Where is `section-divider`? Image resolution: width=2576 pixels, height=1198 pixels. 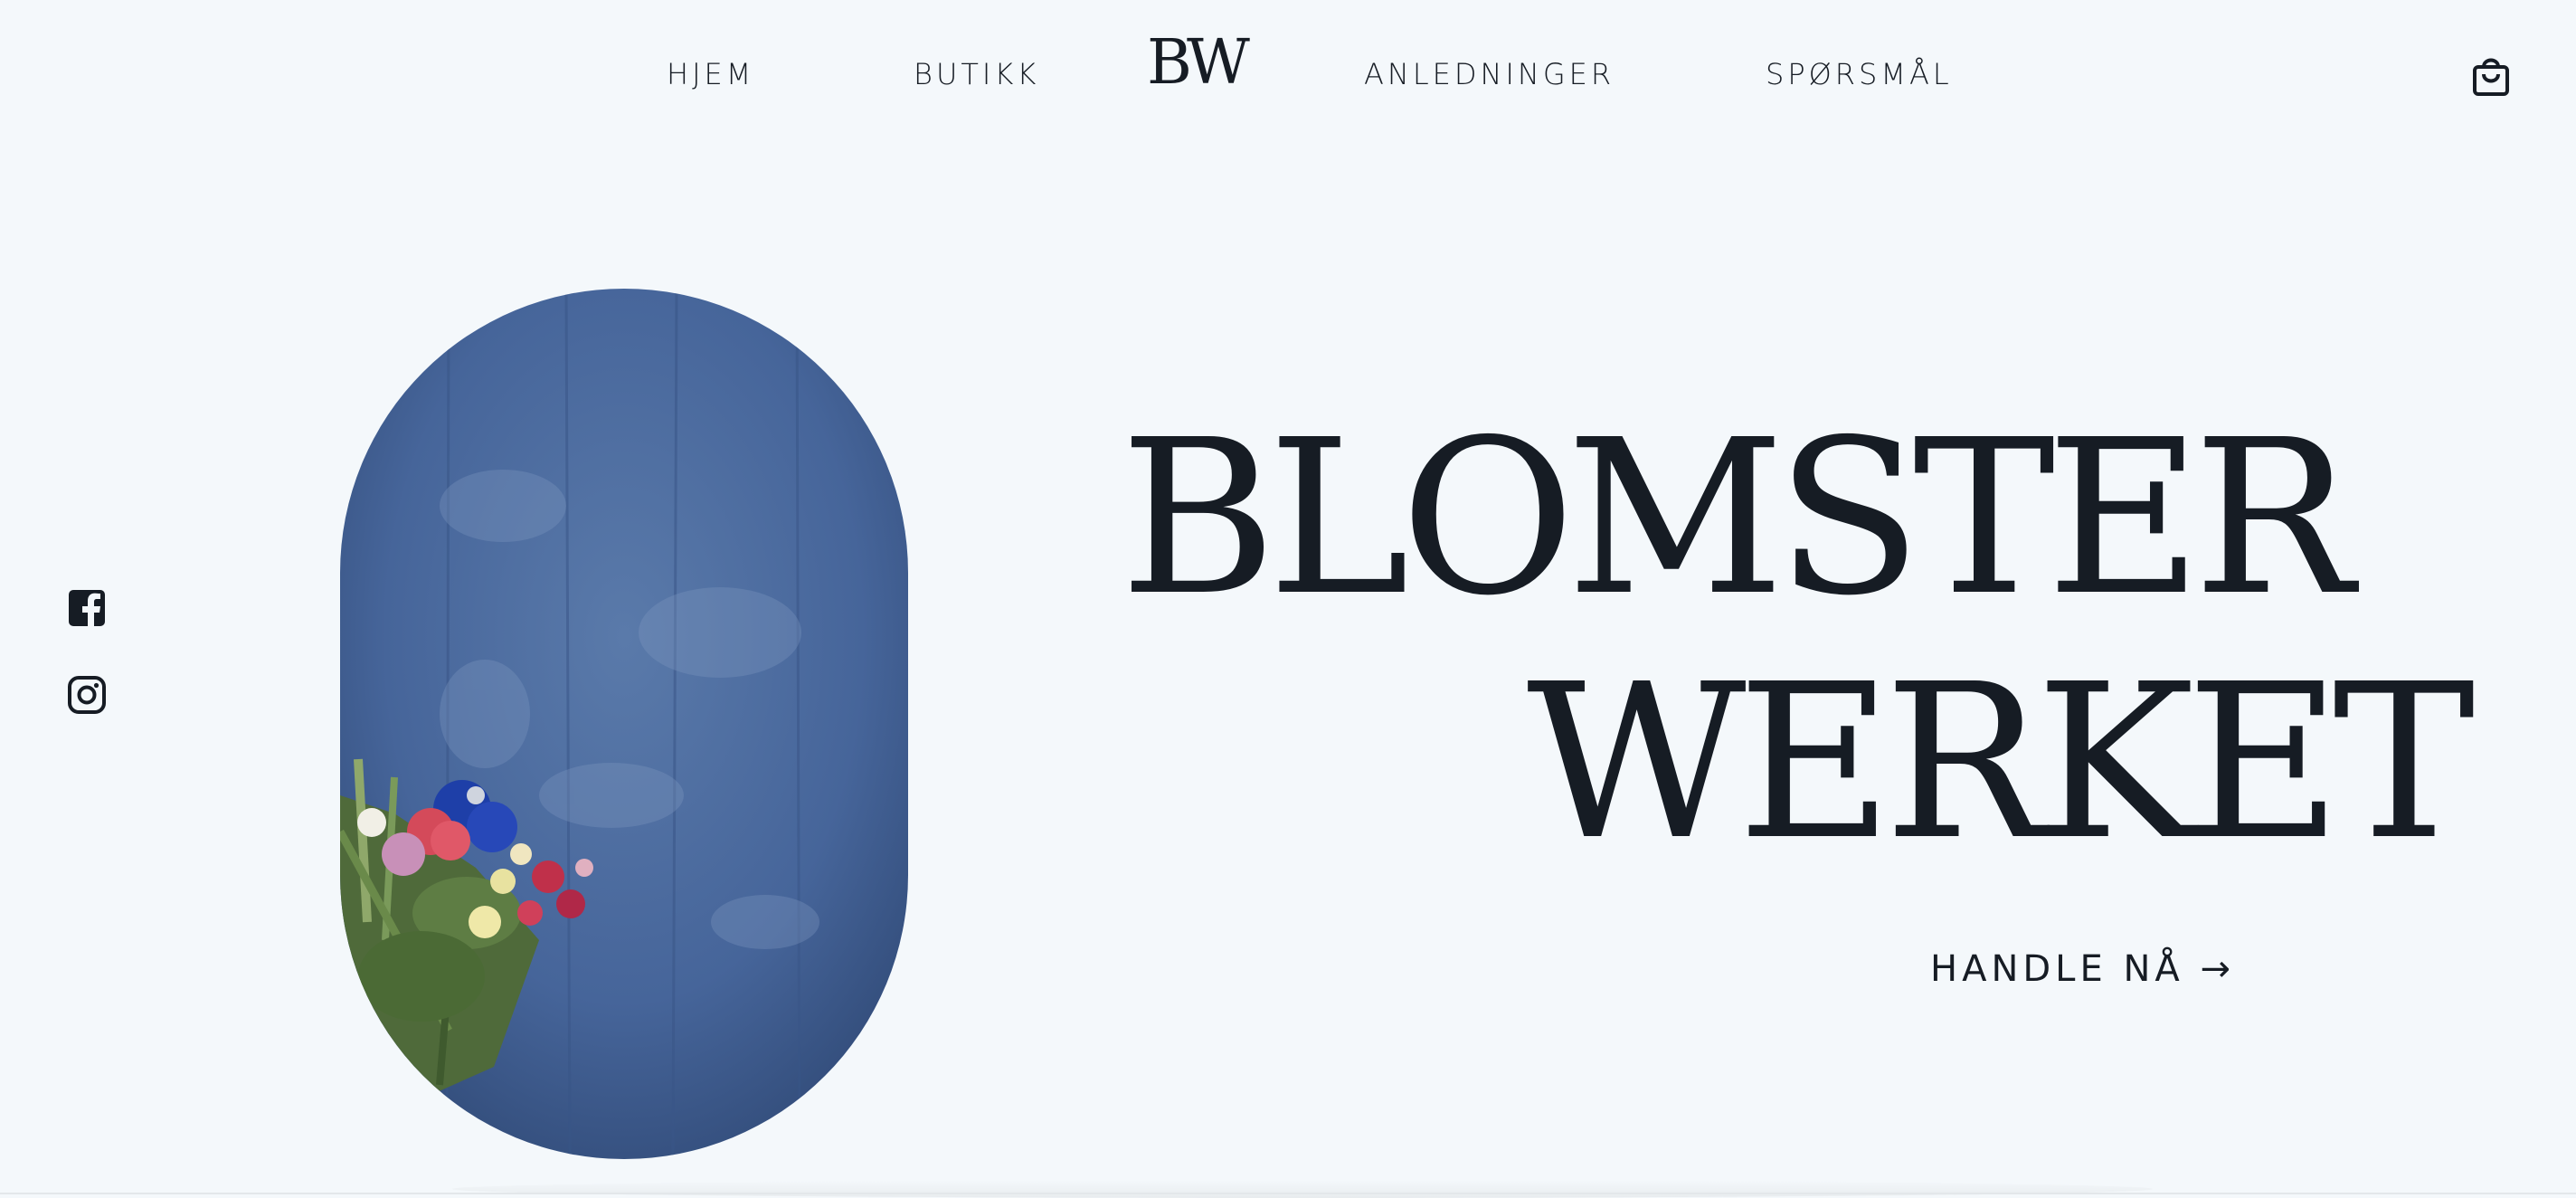
section-divider is located at coordinates (1288, 1193).